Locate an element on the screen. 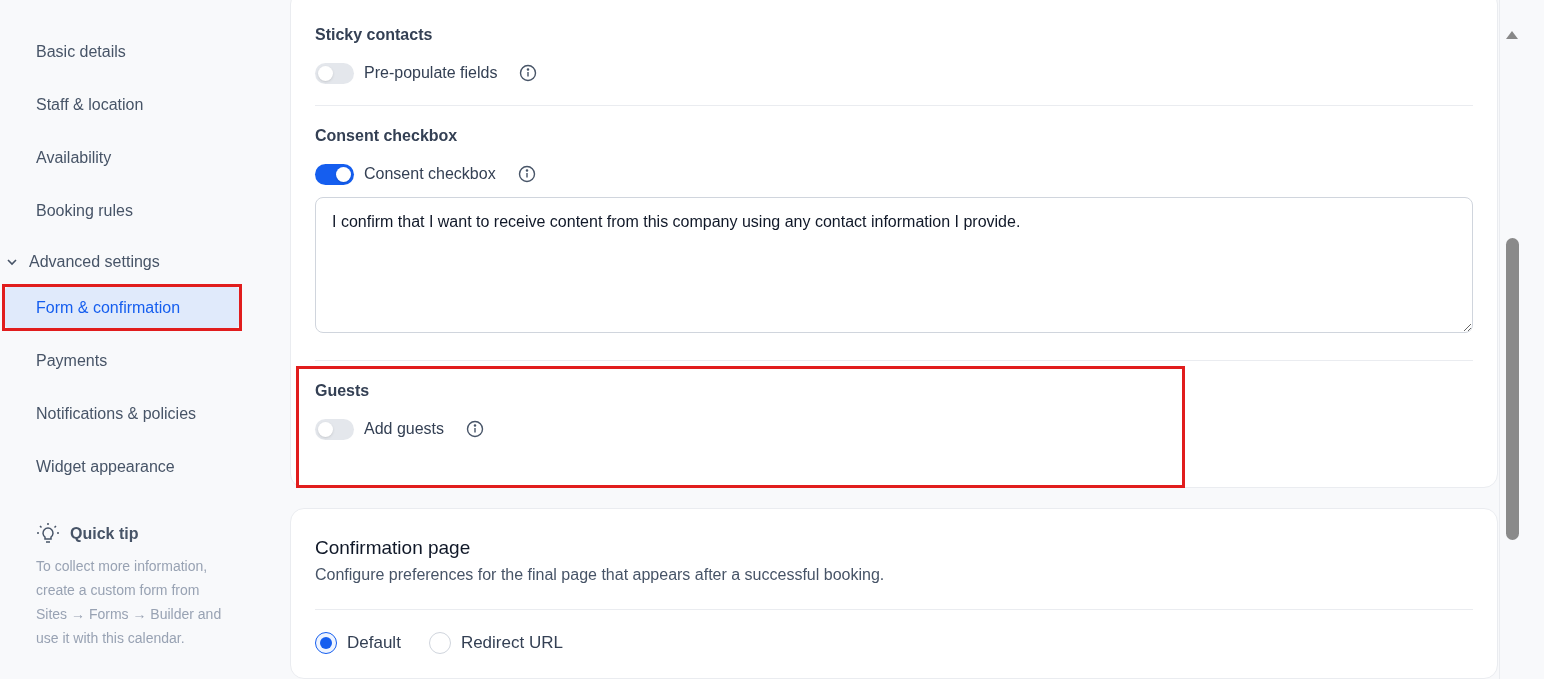 This screenshot has width=1544, height=679. sidebar-item: Basic details is located at coordinates (122, 51).